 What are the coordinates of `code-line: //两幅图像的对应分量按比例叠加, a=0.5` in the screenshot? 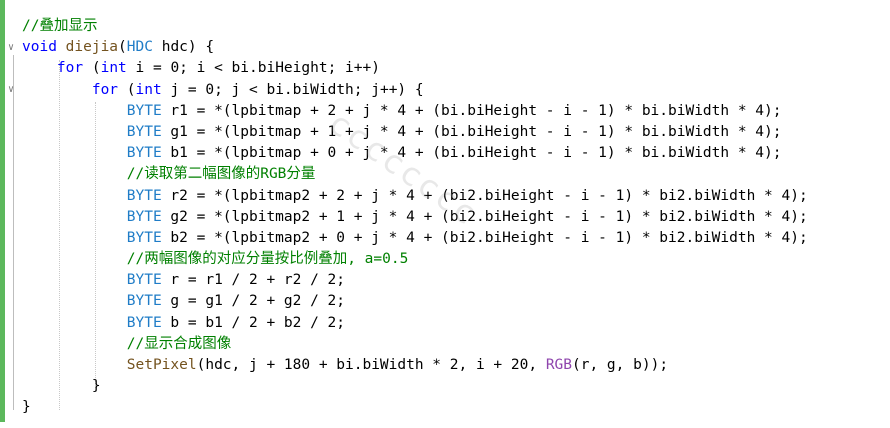 It's located at (415, 259).